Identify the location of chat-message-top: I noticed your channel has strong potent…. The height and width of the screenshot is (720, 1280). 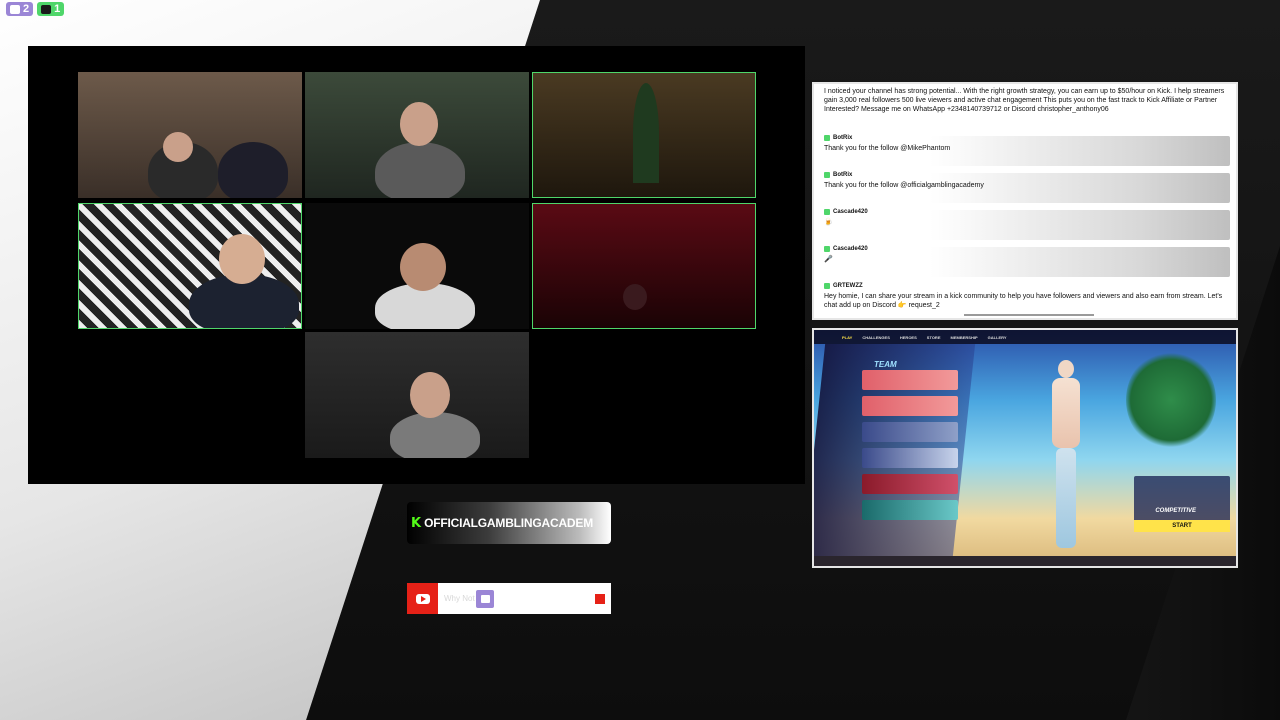
(1024, 100).